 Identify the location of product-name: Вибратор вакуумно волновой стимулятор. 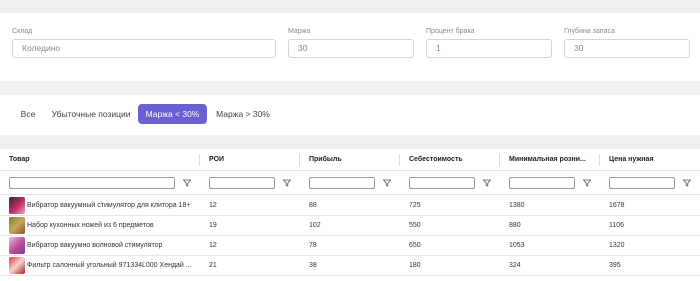
(95, 245).